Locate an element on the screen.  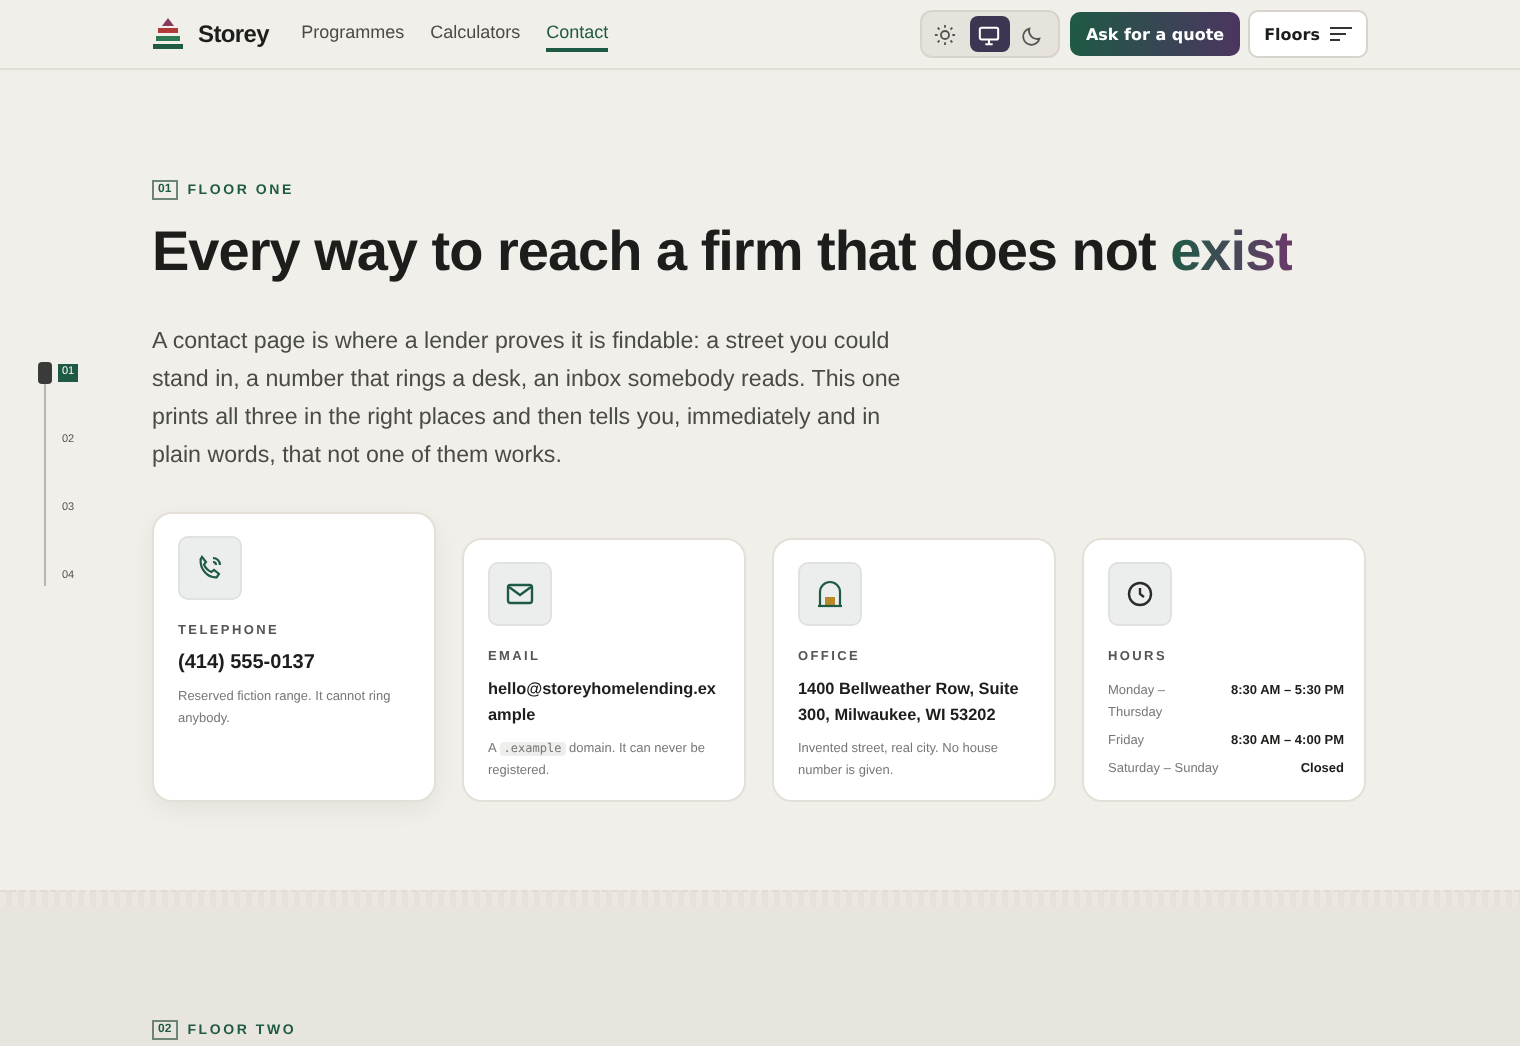
phone-icon is located at coordinates (210, 568).